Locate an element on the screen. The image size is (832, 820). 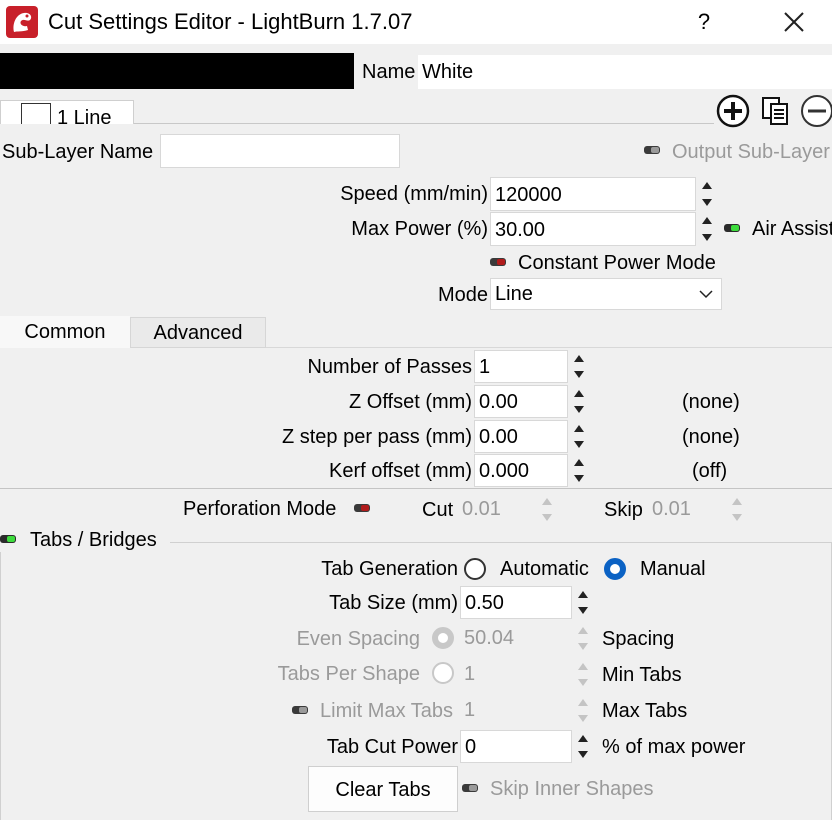
lightburn-logo-icon is located at coordinates (22, 22).